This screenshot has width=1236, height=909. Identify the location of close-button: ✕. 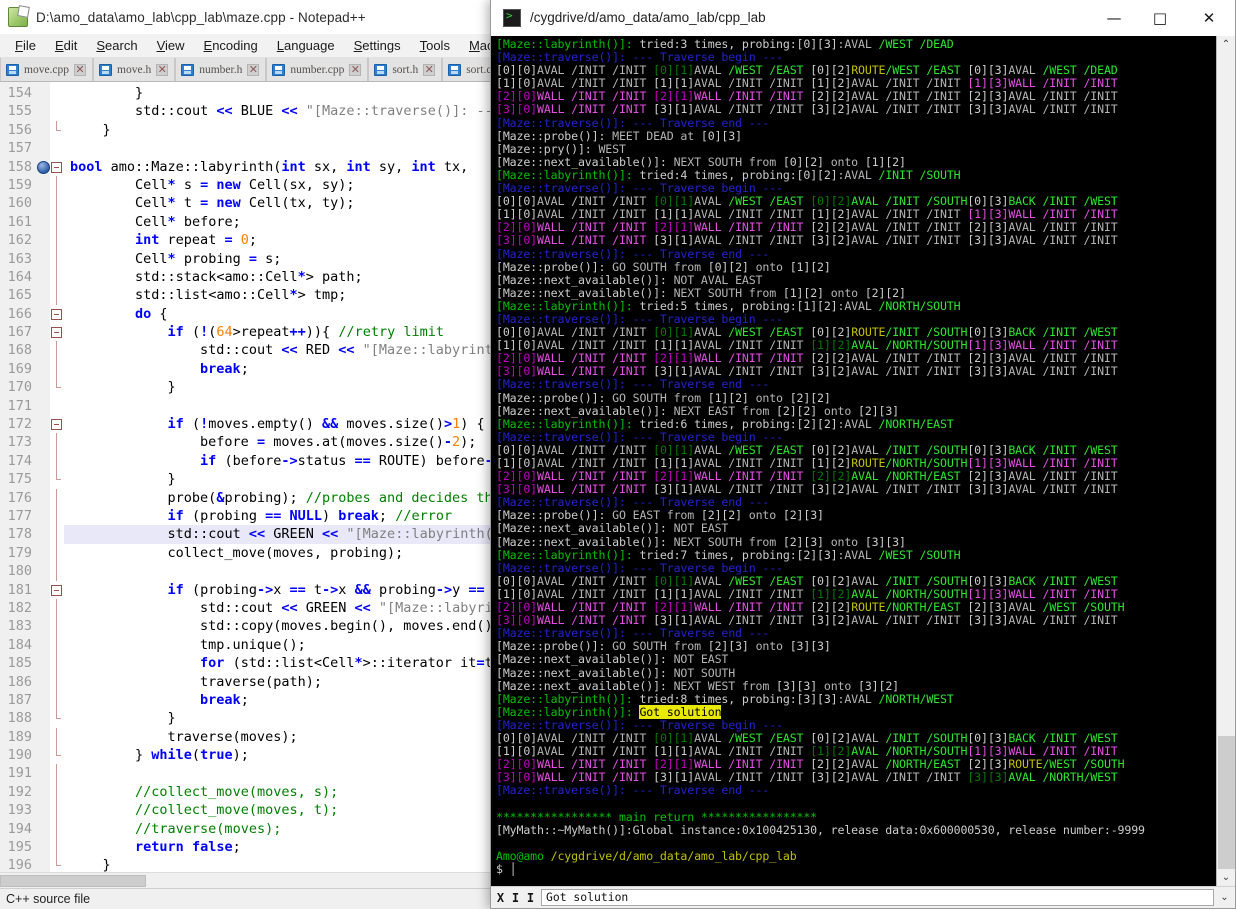
(1209, 17).